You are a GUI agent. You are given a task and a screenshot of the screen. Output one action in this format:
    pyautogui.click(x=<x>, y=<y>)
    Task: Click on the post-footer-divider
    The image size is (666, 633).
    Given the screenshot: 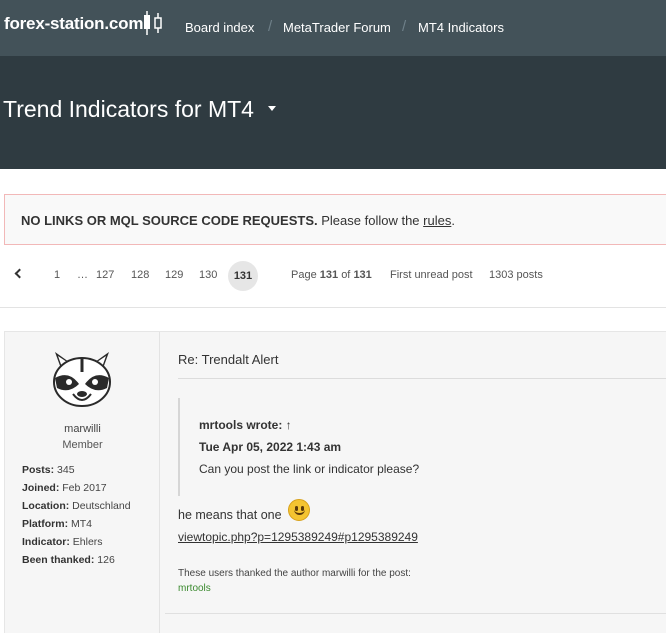 What is the action you would take?
    pyautogui.click(x=415, y=613)
    